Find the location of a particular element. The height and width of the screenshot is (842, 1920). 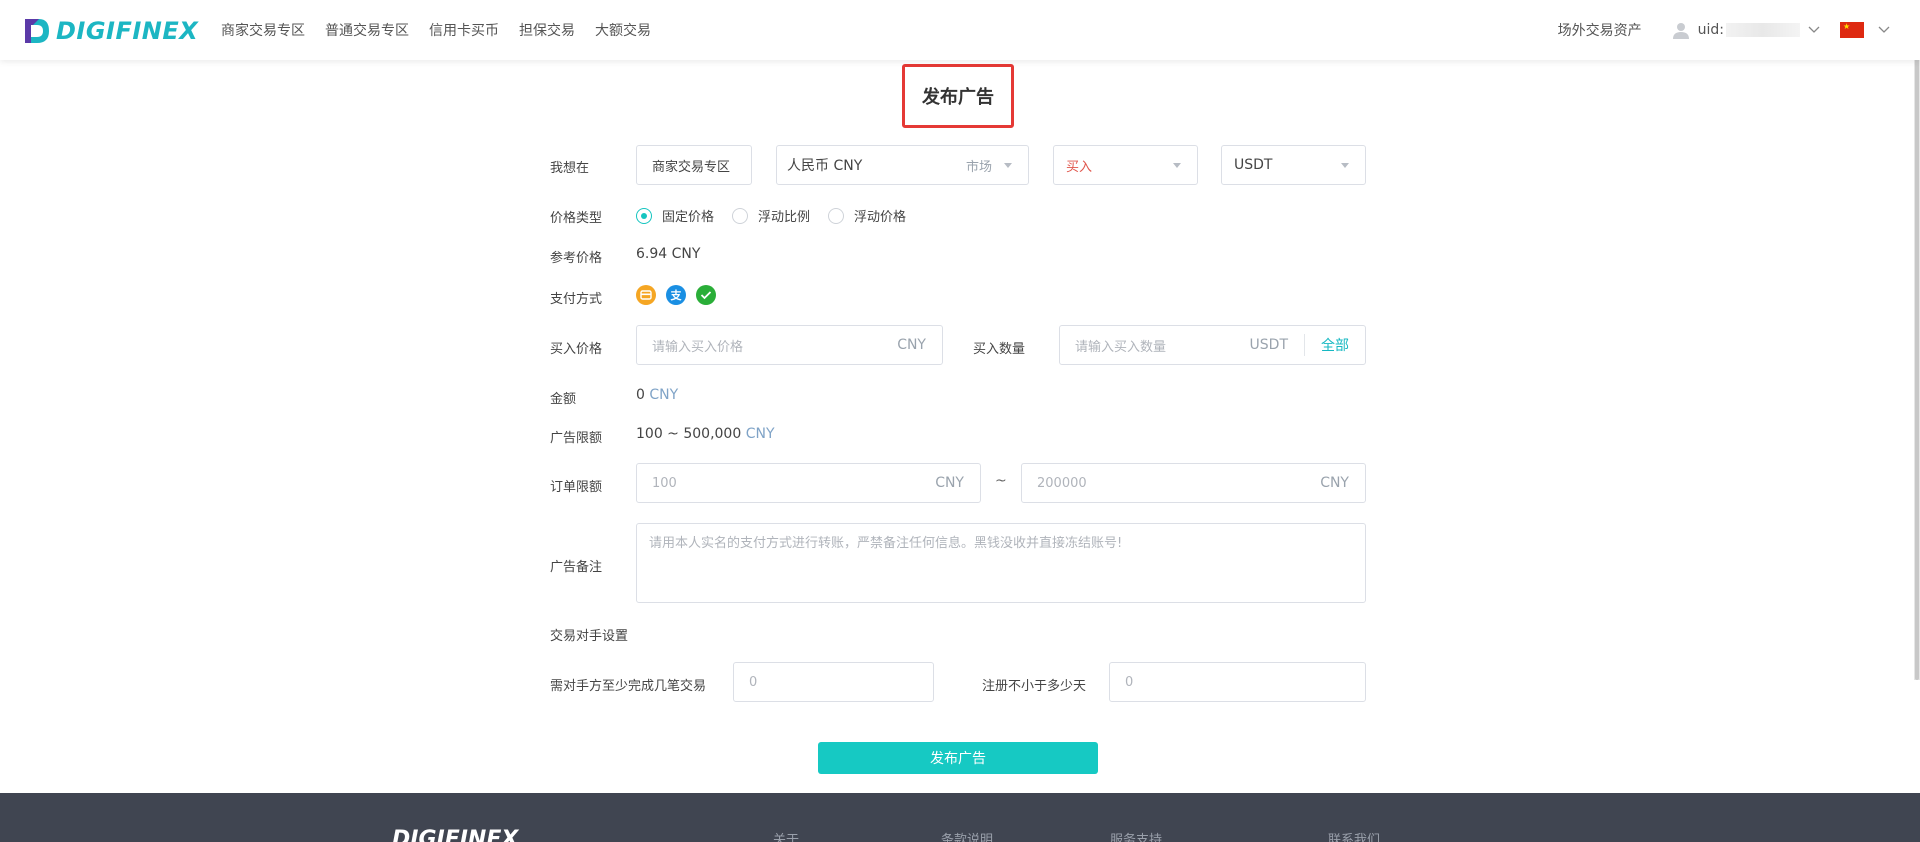

logo: DIGIFINEX is located at coordinates (110, 31).